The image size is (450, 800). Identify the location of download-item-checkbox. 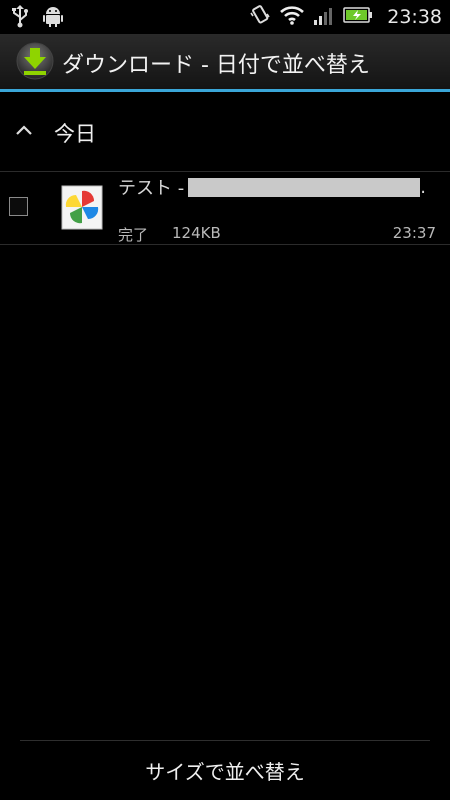
(18, 206).